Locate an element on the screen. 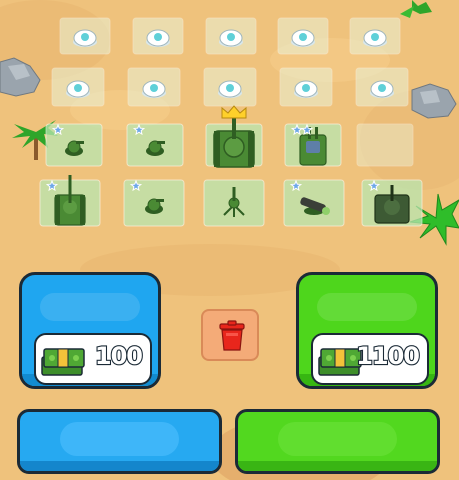 The image size is (459, 480). trash-button is located at coordinates (230, 335).